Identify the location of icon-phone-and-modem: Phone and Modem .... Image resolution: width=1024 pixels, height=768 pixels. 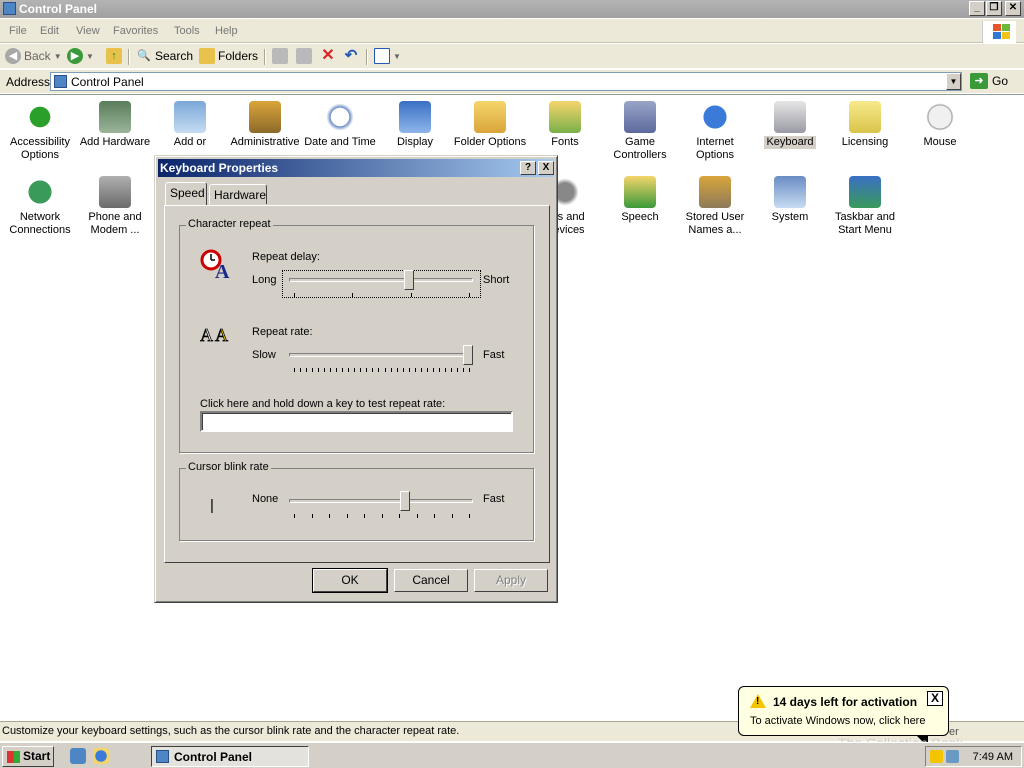
(115, 204).